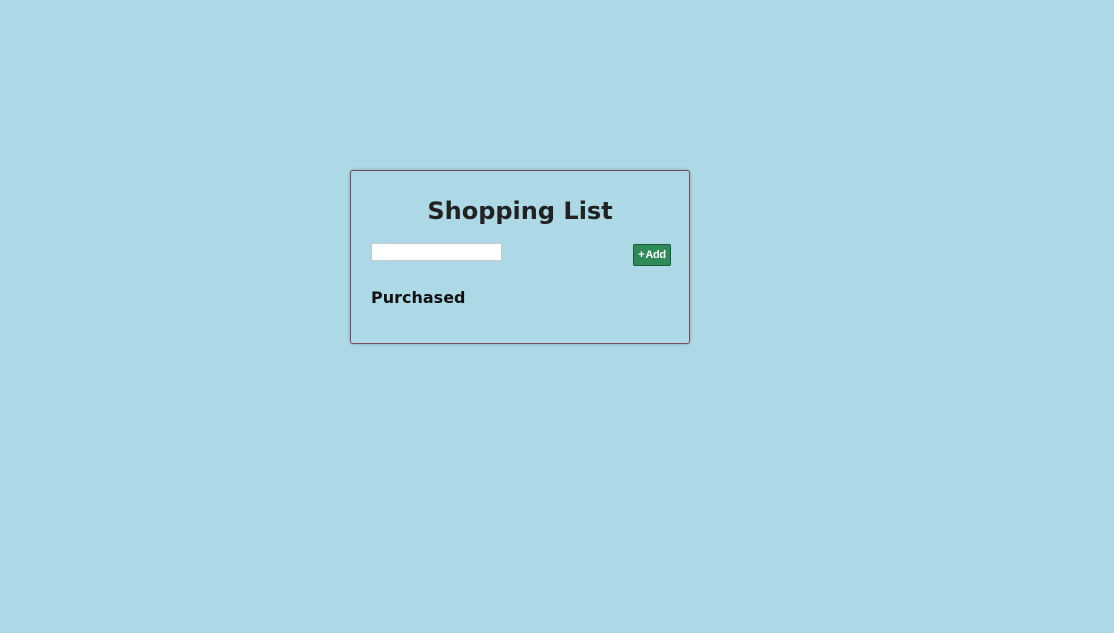  Describe the element at coordinates (641, 255) in the screenshot. I see `plus-icon: +` at that location.